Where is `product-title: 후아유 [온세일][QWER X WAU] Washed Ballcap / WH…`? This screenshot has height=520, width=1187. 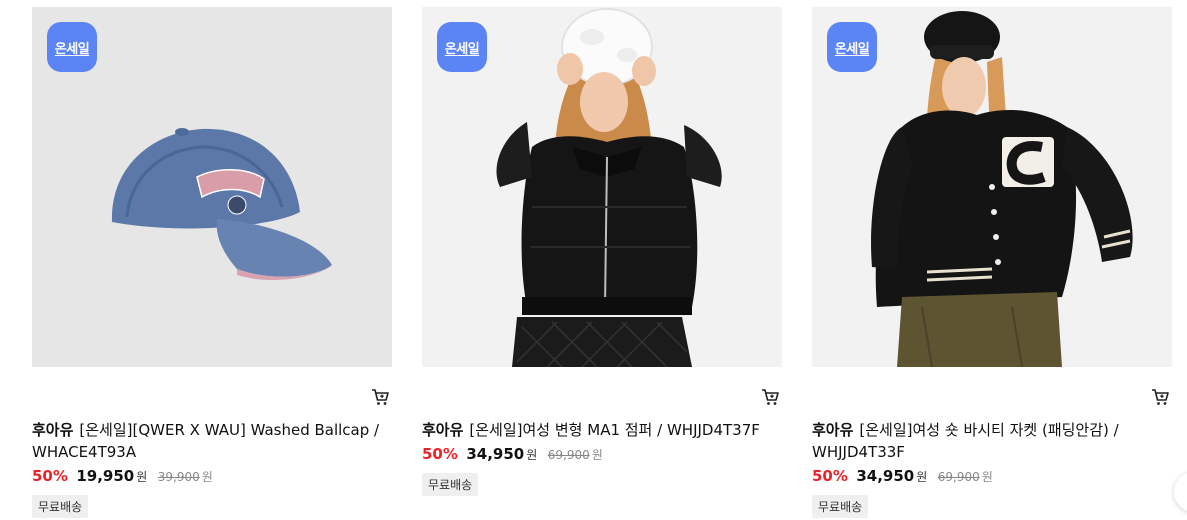 product-title: 후아유 [온세일][QWER X WAU] Washed Ballcap / WH… is located at coordinates (212, 441).